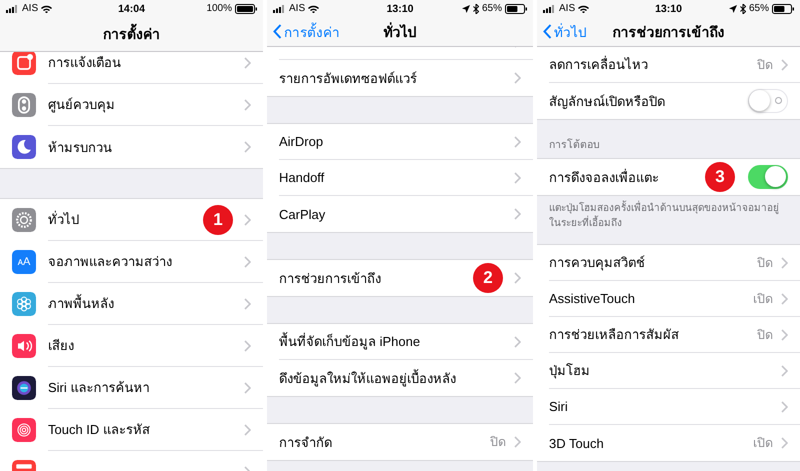 This screenshot has width=800, height=471. Describe the element at coordinates (302, 214) in the screenshot. I see `setting-label: CarPlay` at that location.